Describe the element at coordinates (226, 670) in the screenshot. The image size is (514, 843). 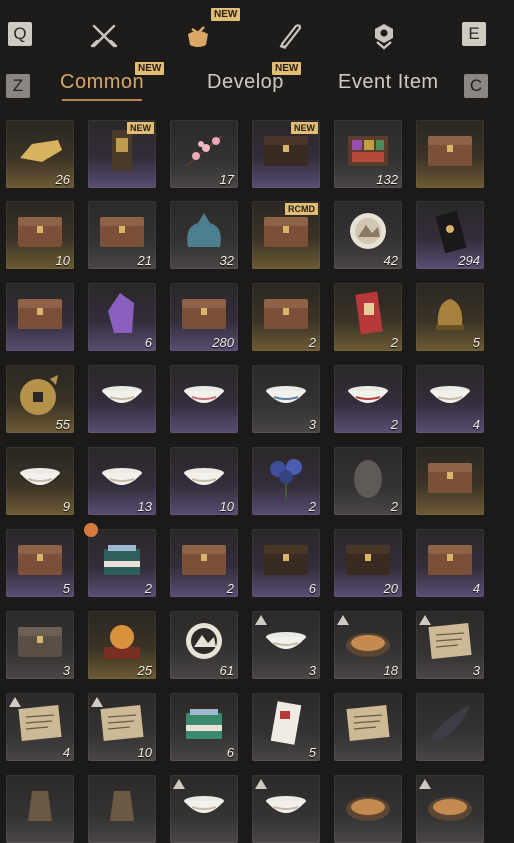
I see `item-quantity: 61` at that location.